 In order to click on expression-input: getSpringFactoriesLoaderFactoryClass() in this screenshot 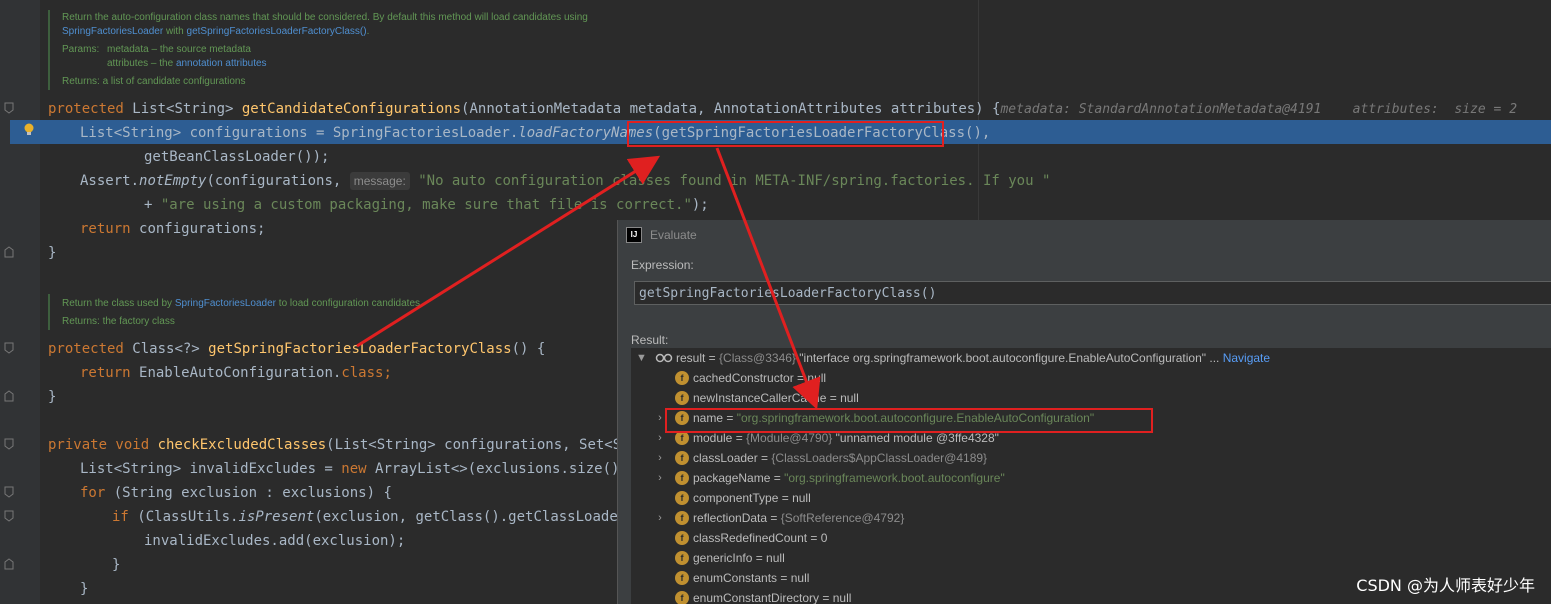, I will do `click(1092, 293)`.